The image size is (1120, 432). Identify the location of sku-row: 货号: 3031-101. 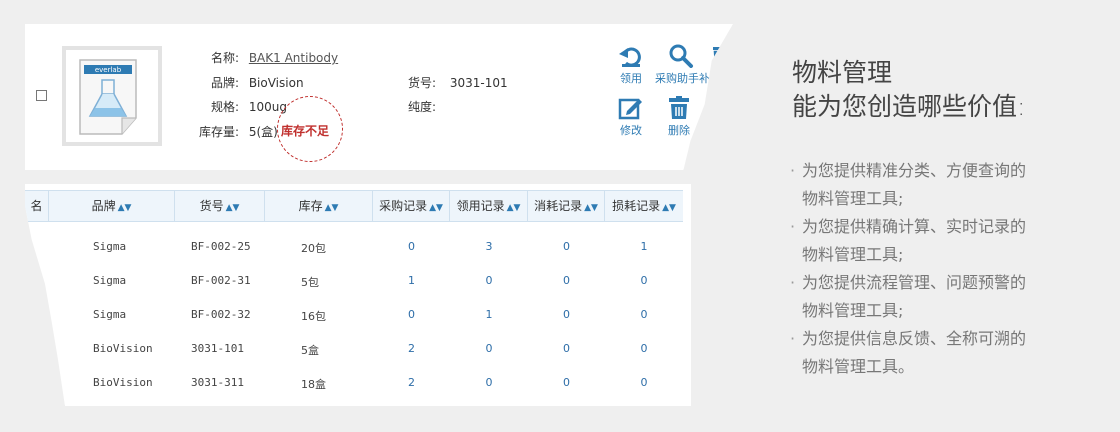
(454, 83).